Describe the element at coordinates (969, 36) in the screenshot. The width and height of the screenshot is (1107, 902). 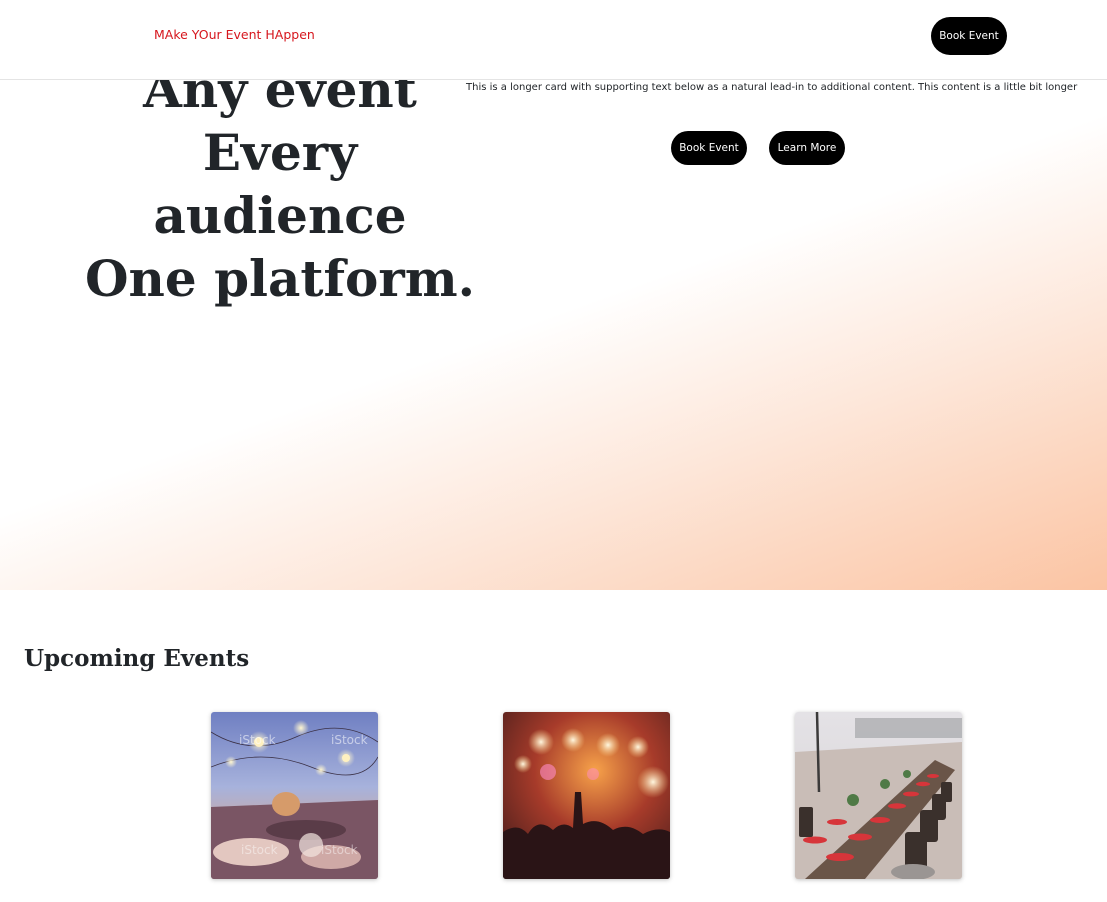
I see `nav-book-event-button: Book Event` at that location.